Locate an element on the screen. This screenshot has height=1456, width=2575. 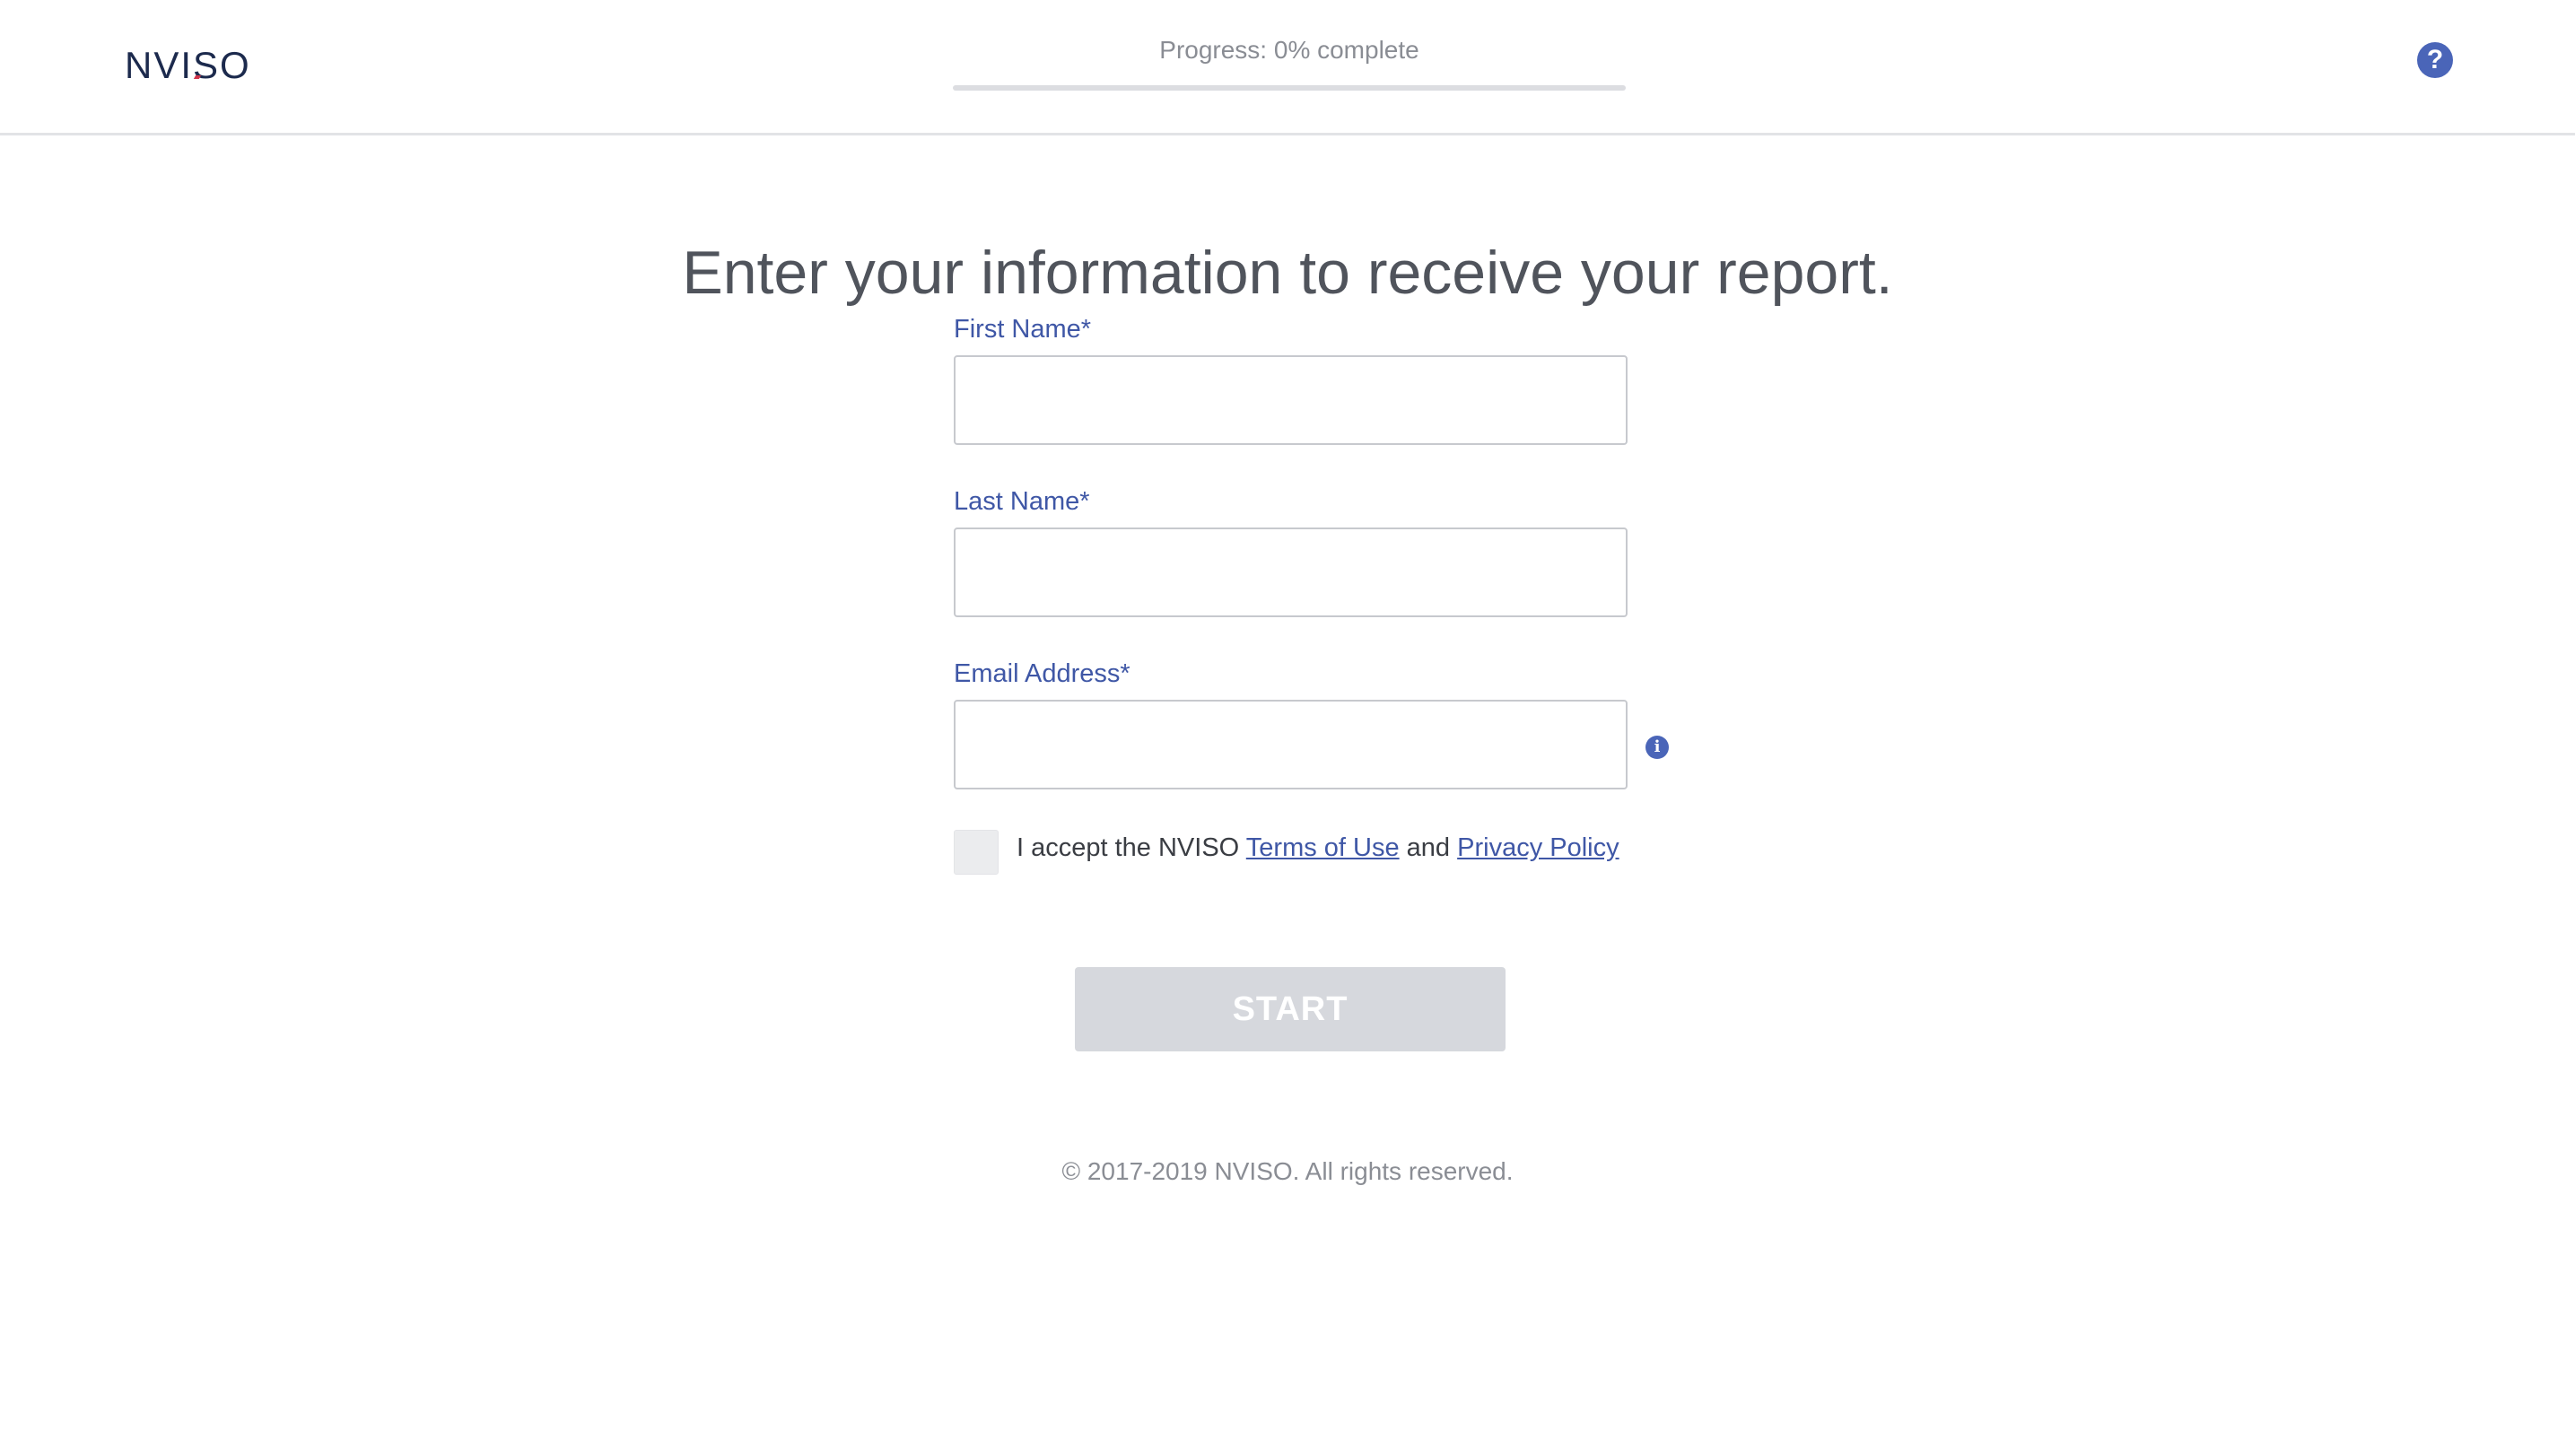
start-button: START is located at coordinates (1290, 1009).